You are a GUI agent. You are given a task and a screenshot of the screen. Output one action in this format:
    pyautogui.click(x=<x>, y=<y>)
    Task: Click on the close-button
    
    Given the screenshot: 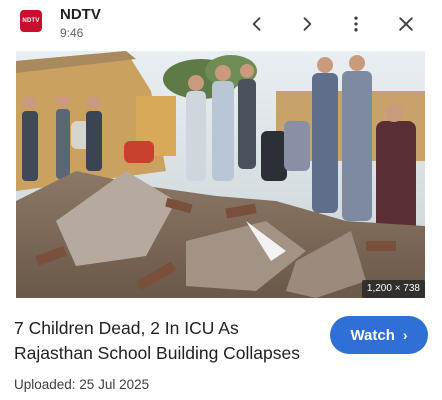 What is the action you would take?
    pyautogui.click(x=406, y=24)
    